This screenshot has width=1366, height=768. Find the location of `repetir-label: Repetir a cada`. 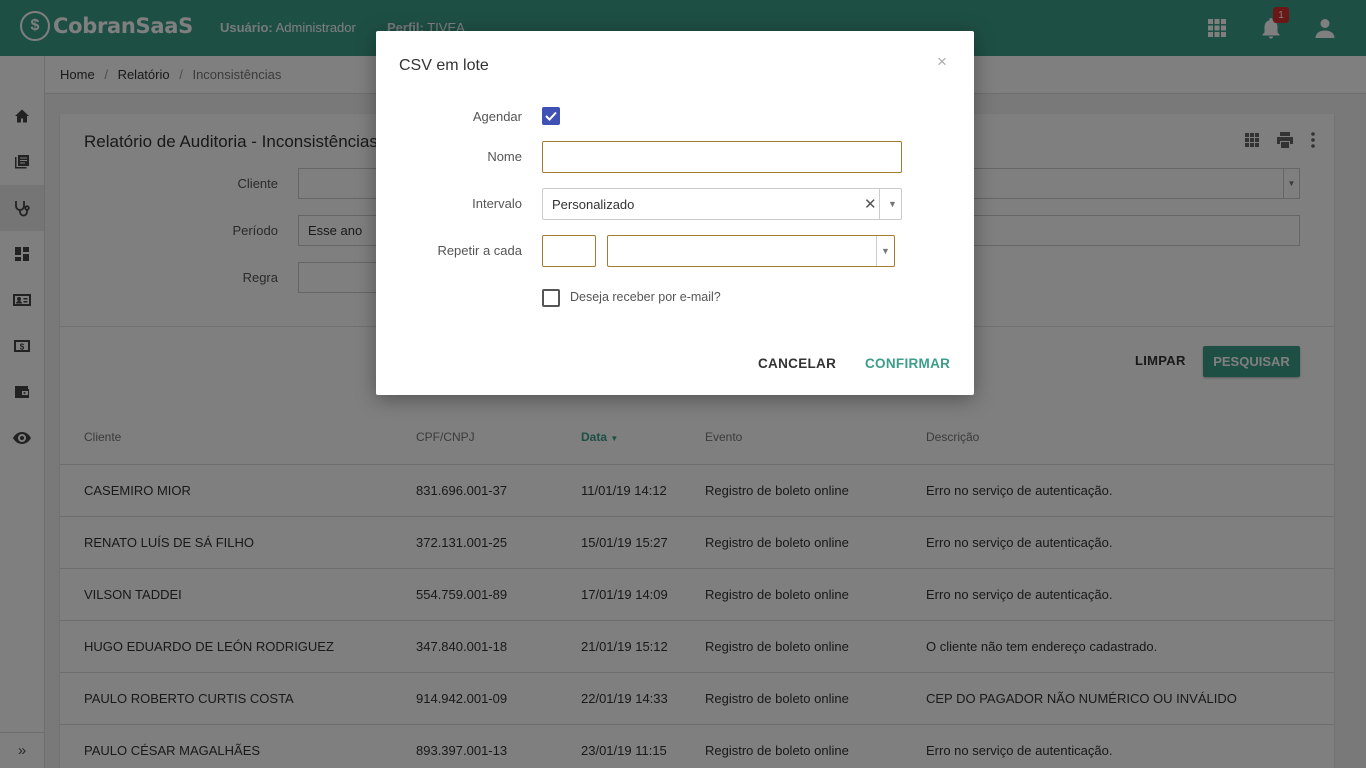

repetir-label: Repetir a cada is located at coordinates (479, 250).